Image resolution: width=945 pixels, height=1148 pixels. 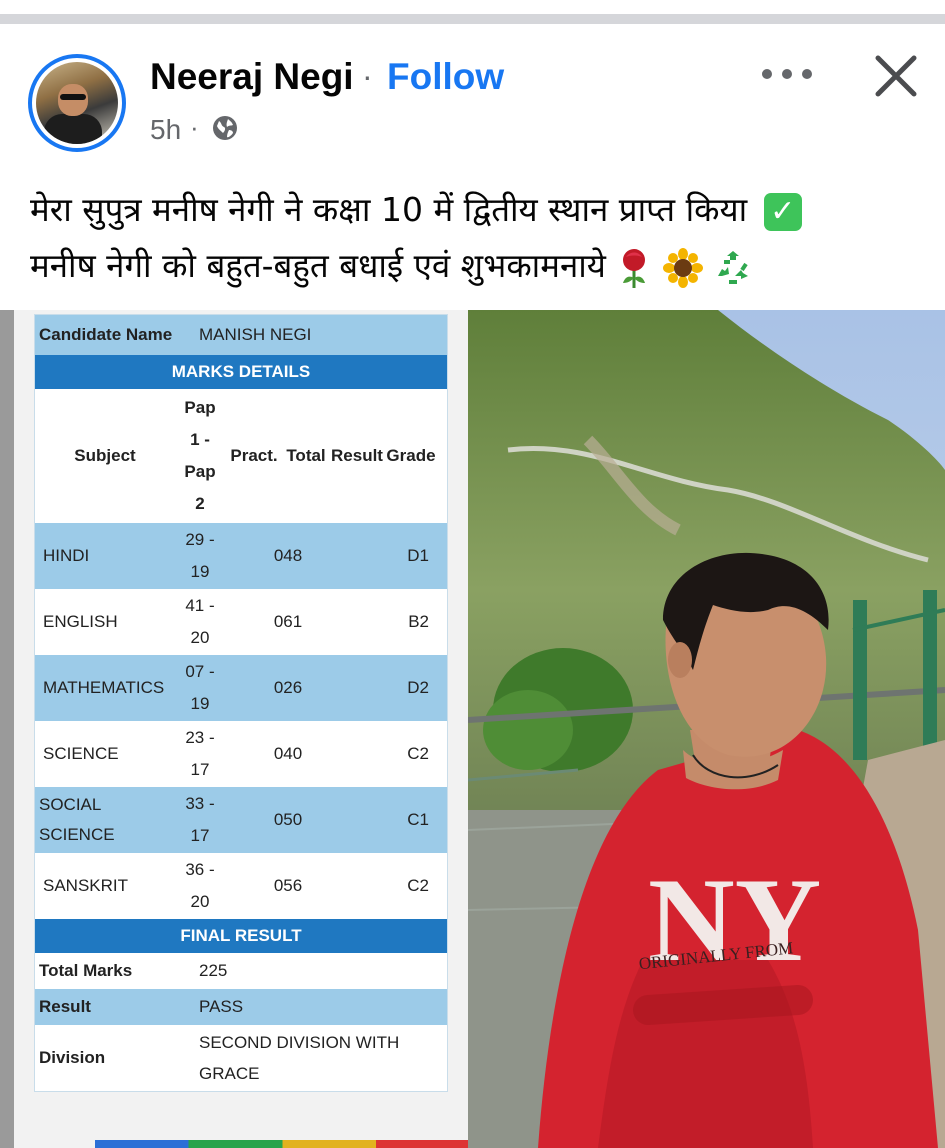 What do you see at coordinates (200, 753) in the screenshot?
I see `paper-marks: 23 -17` at bounding box center [200, 753].